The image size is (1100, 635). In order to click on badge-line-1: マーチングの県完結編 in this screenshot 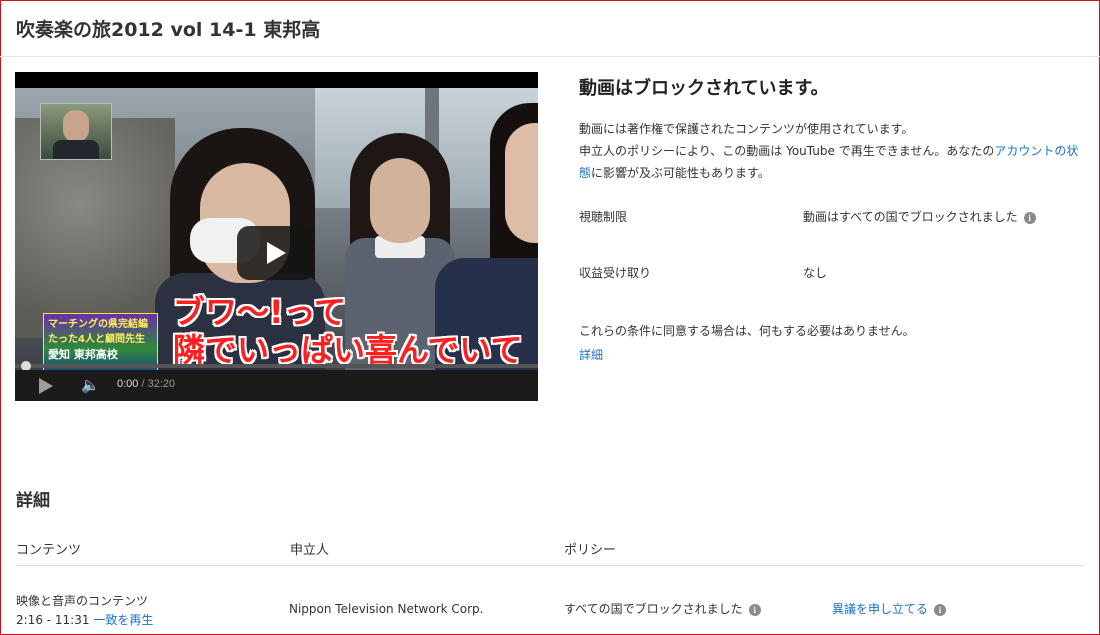, I will do `click(98, 324)`.